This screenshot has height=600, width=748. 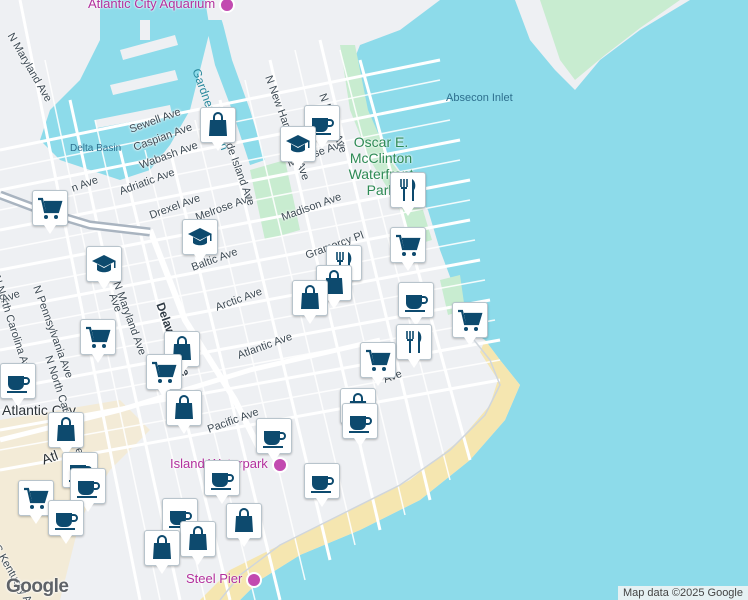 What do you see at coordinates (224, 579) in the screenshot?
I see `label-steel-pier: Steel Pier` at bounding box center [224, 579].